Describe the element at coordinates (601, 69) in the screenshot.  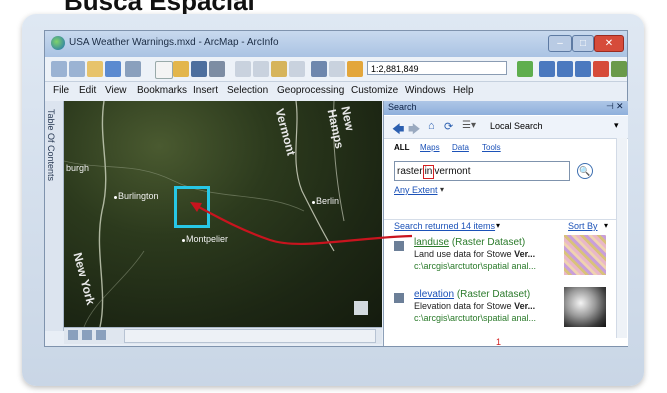
I see `arctoolbox-icon` at that location.